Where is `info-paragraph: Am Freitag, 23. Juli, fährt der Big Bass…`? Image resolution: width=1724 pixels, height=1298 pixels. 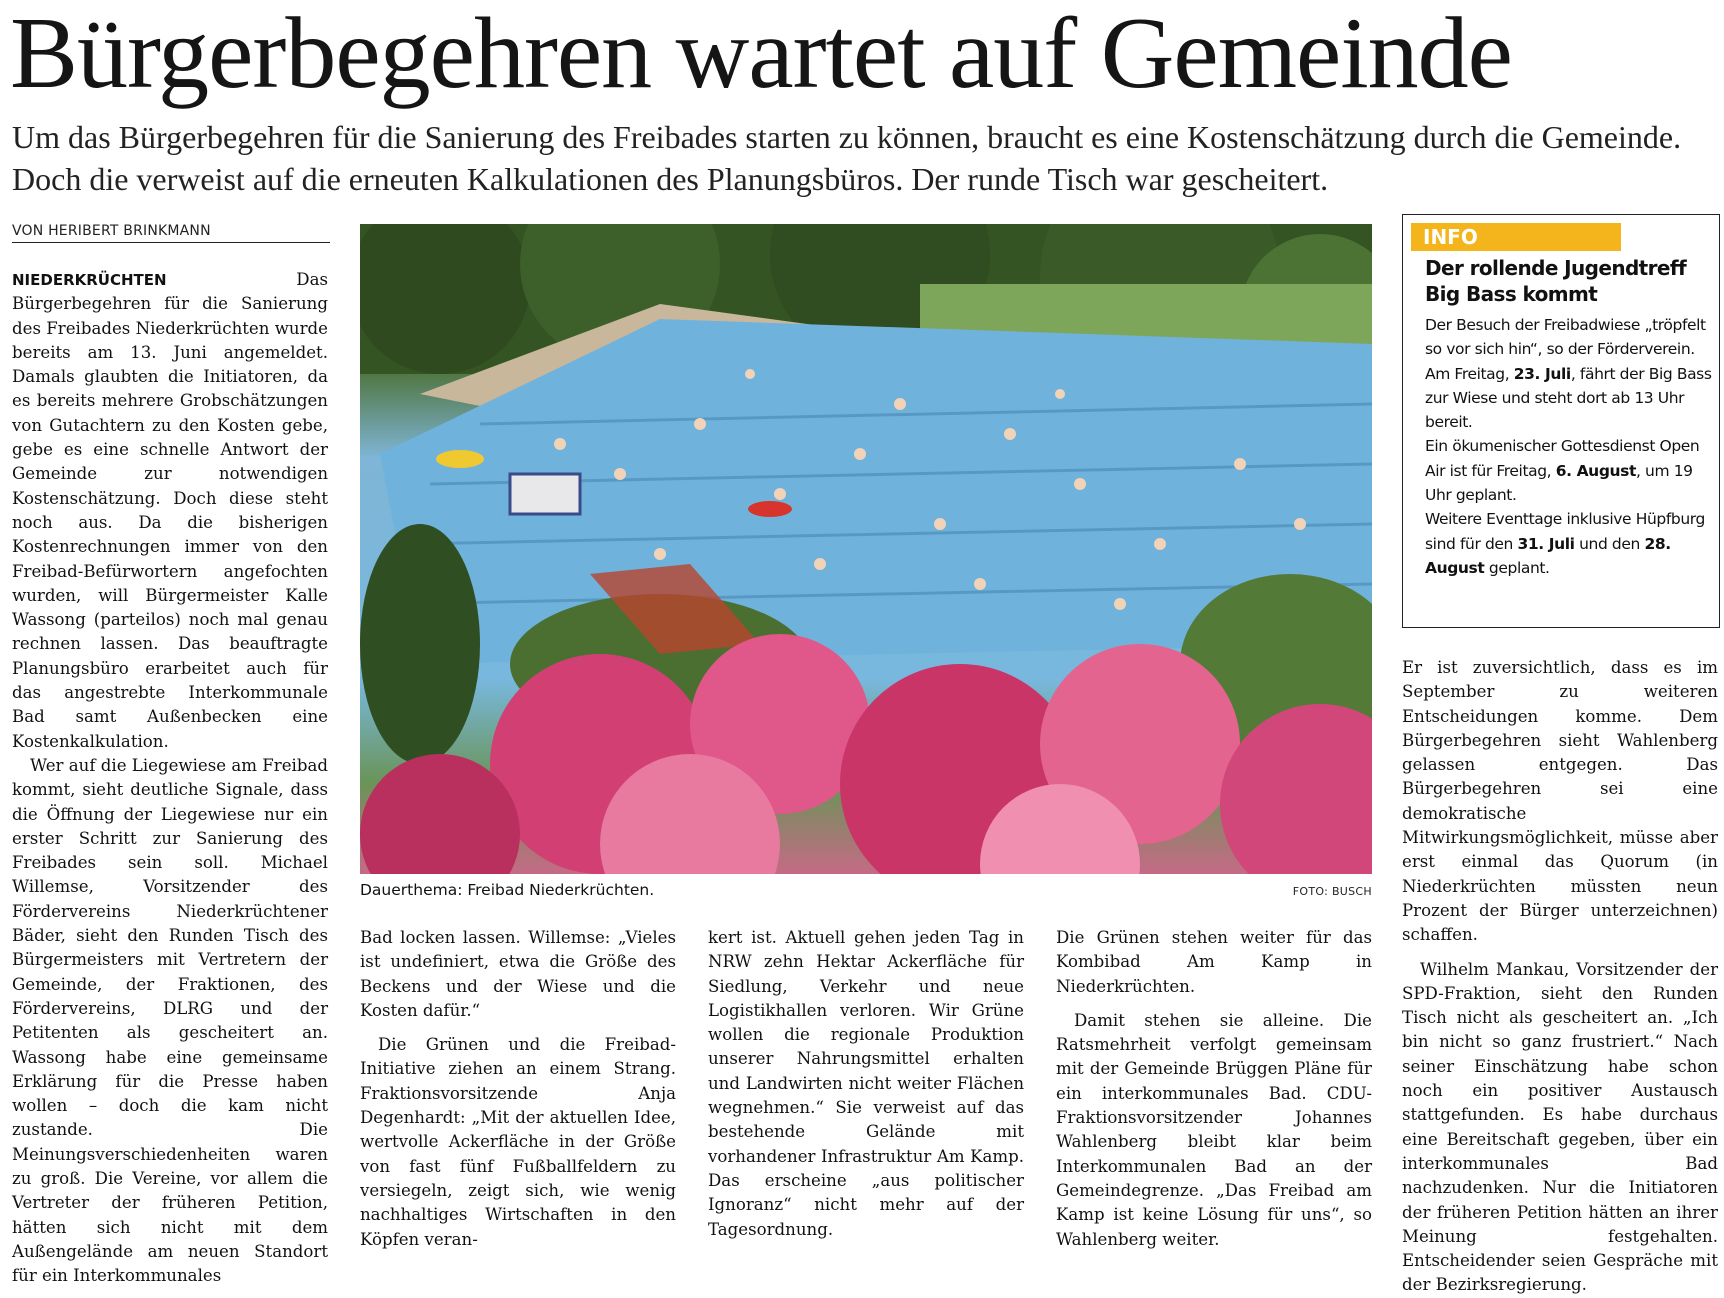
info-paragraph: Am Freitag, 23. Juli, fährt der Big Bass… is located at coordinates (1570, 398).